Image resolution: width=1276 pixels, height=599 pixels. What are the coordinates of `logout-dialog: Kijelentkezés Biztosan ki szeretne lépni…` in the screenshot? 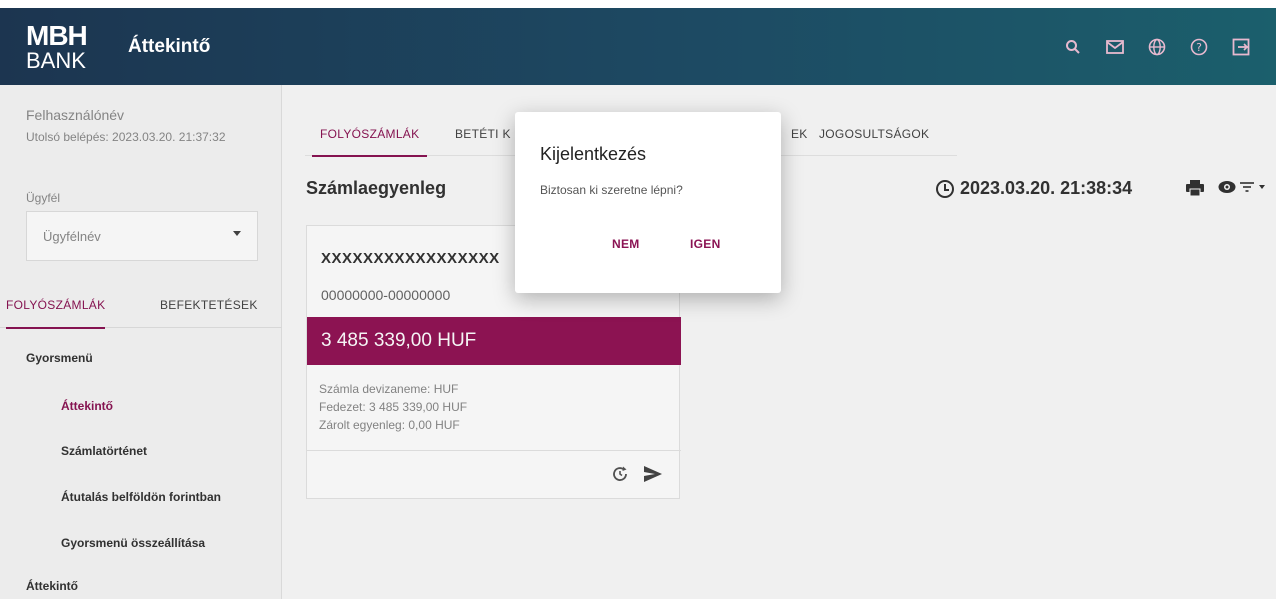 It's located at (648, 202).